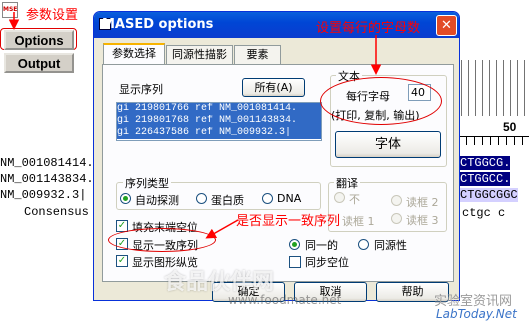 This screenshot has width=529, height=327. Describe the element at coordinates (222, 229) in the screenshot. I see `consensus-arrow` at that location.